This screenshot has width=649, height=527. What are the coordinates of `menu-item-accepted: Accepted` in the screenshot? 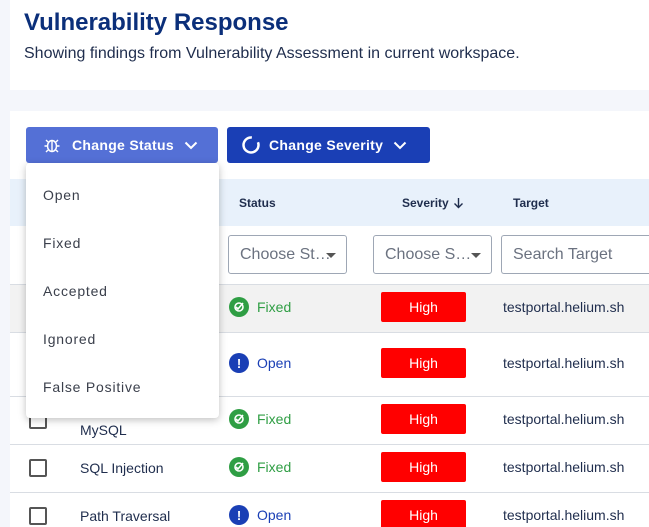 It's located at (75, 291).